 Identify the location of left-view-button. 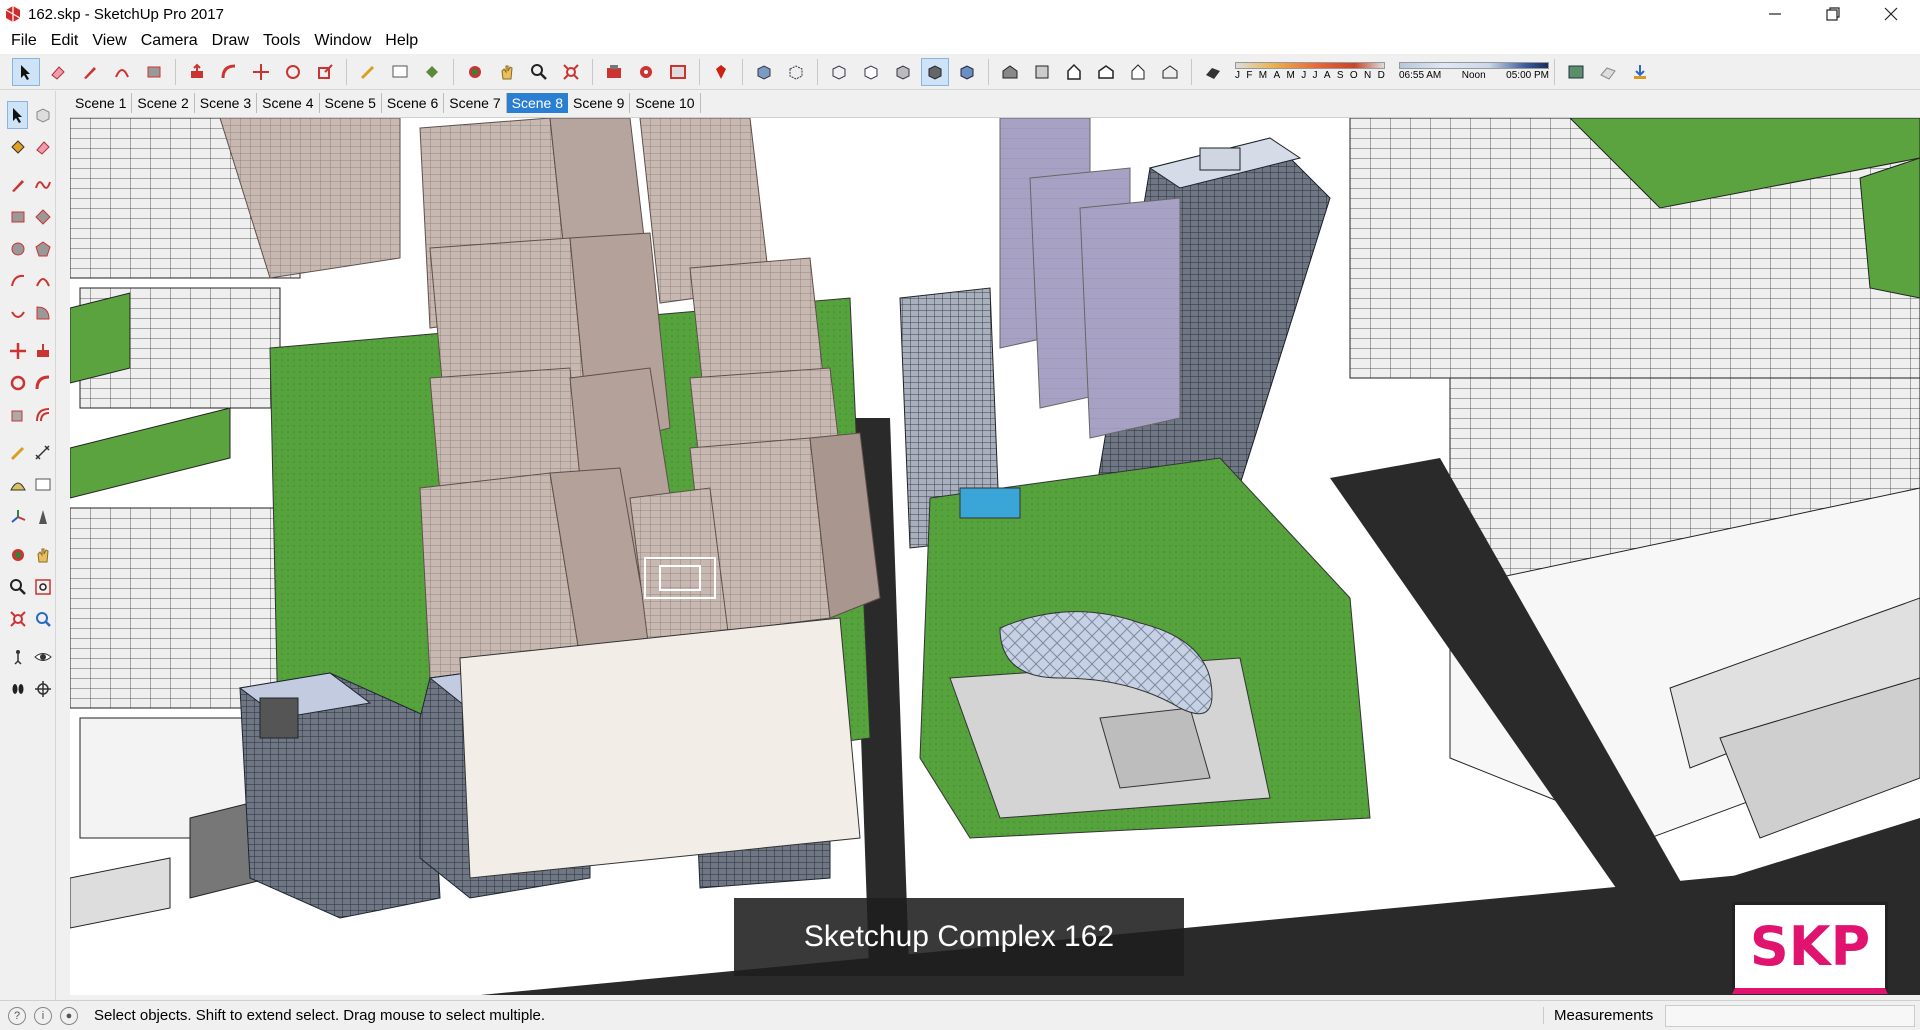
(1170, 72).